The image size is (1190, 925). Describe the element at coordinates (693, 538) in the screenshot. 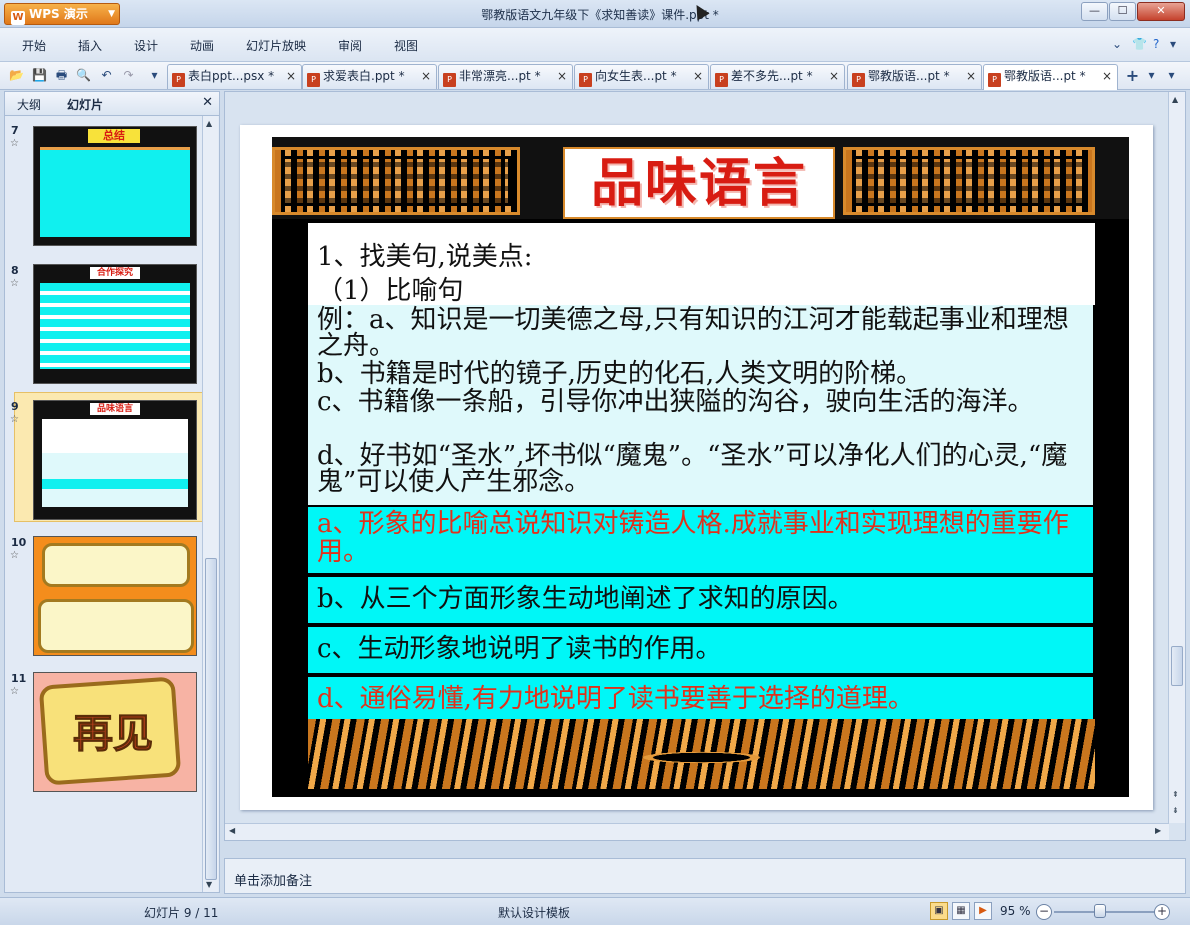

I see `answer-a: a、形象的比喻总说知识对铸造人格.成就事业和实现理想的重要作用。` at that location.